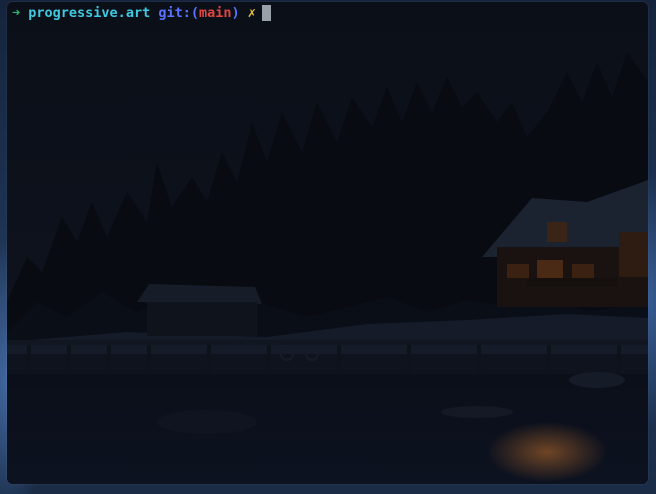  Describe the element at coordinates (251, 13) in the screenshot. I see `dirty-marker-icon: ✗` at that location.